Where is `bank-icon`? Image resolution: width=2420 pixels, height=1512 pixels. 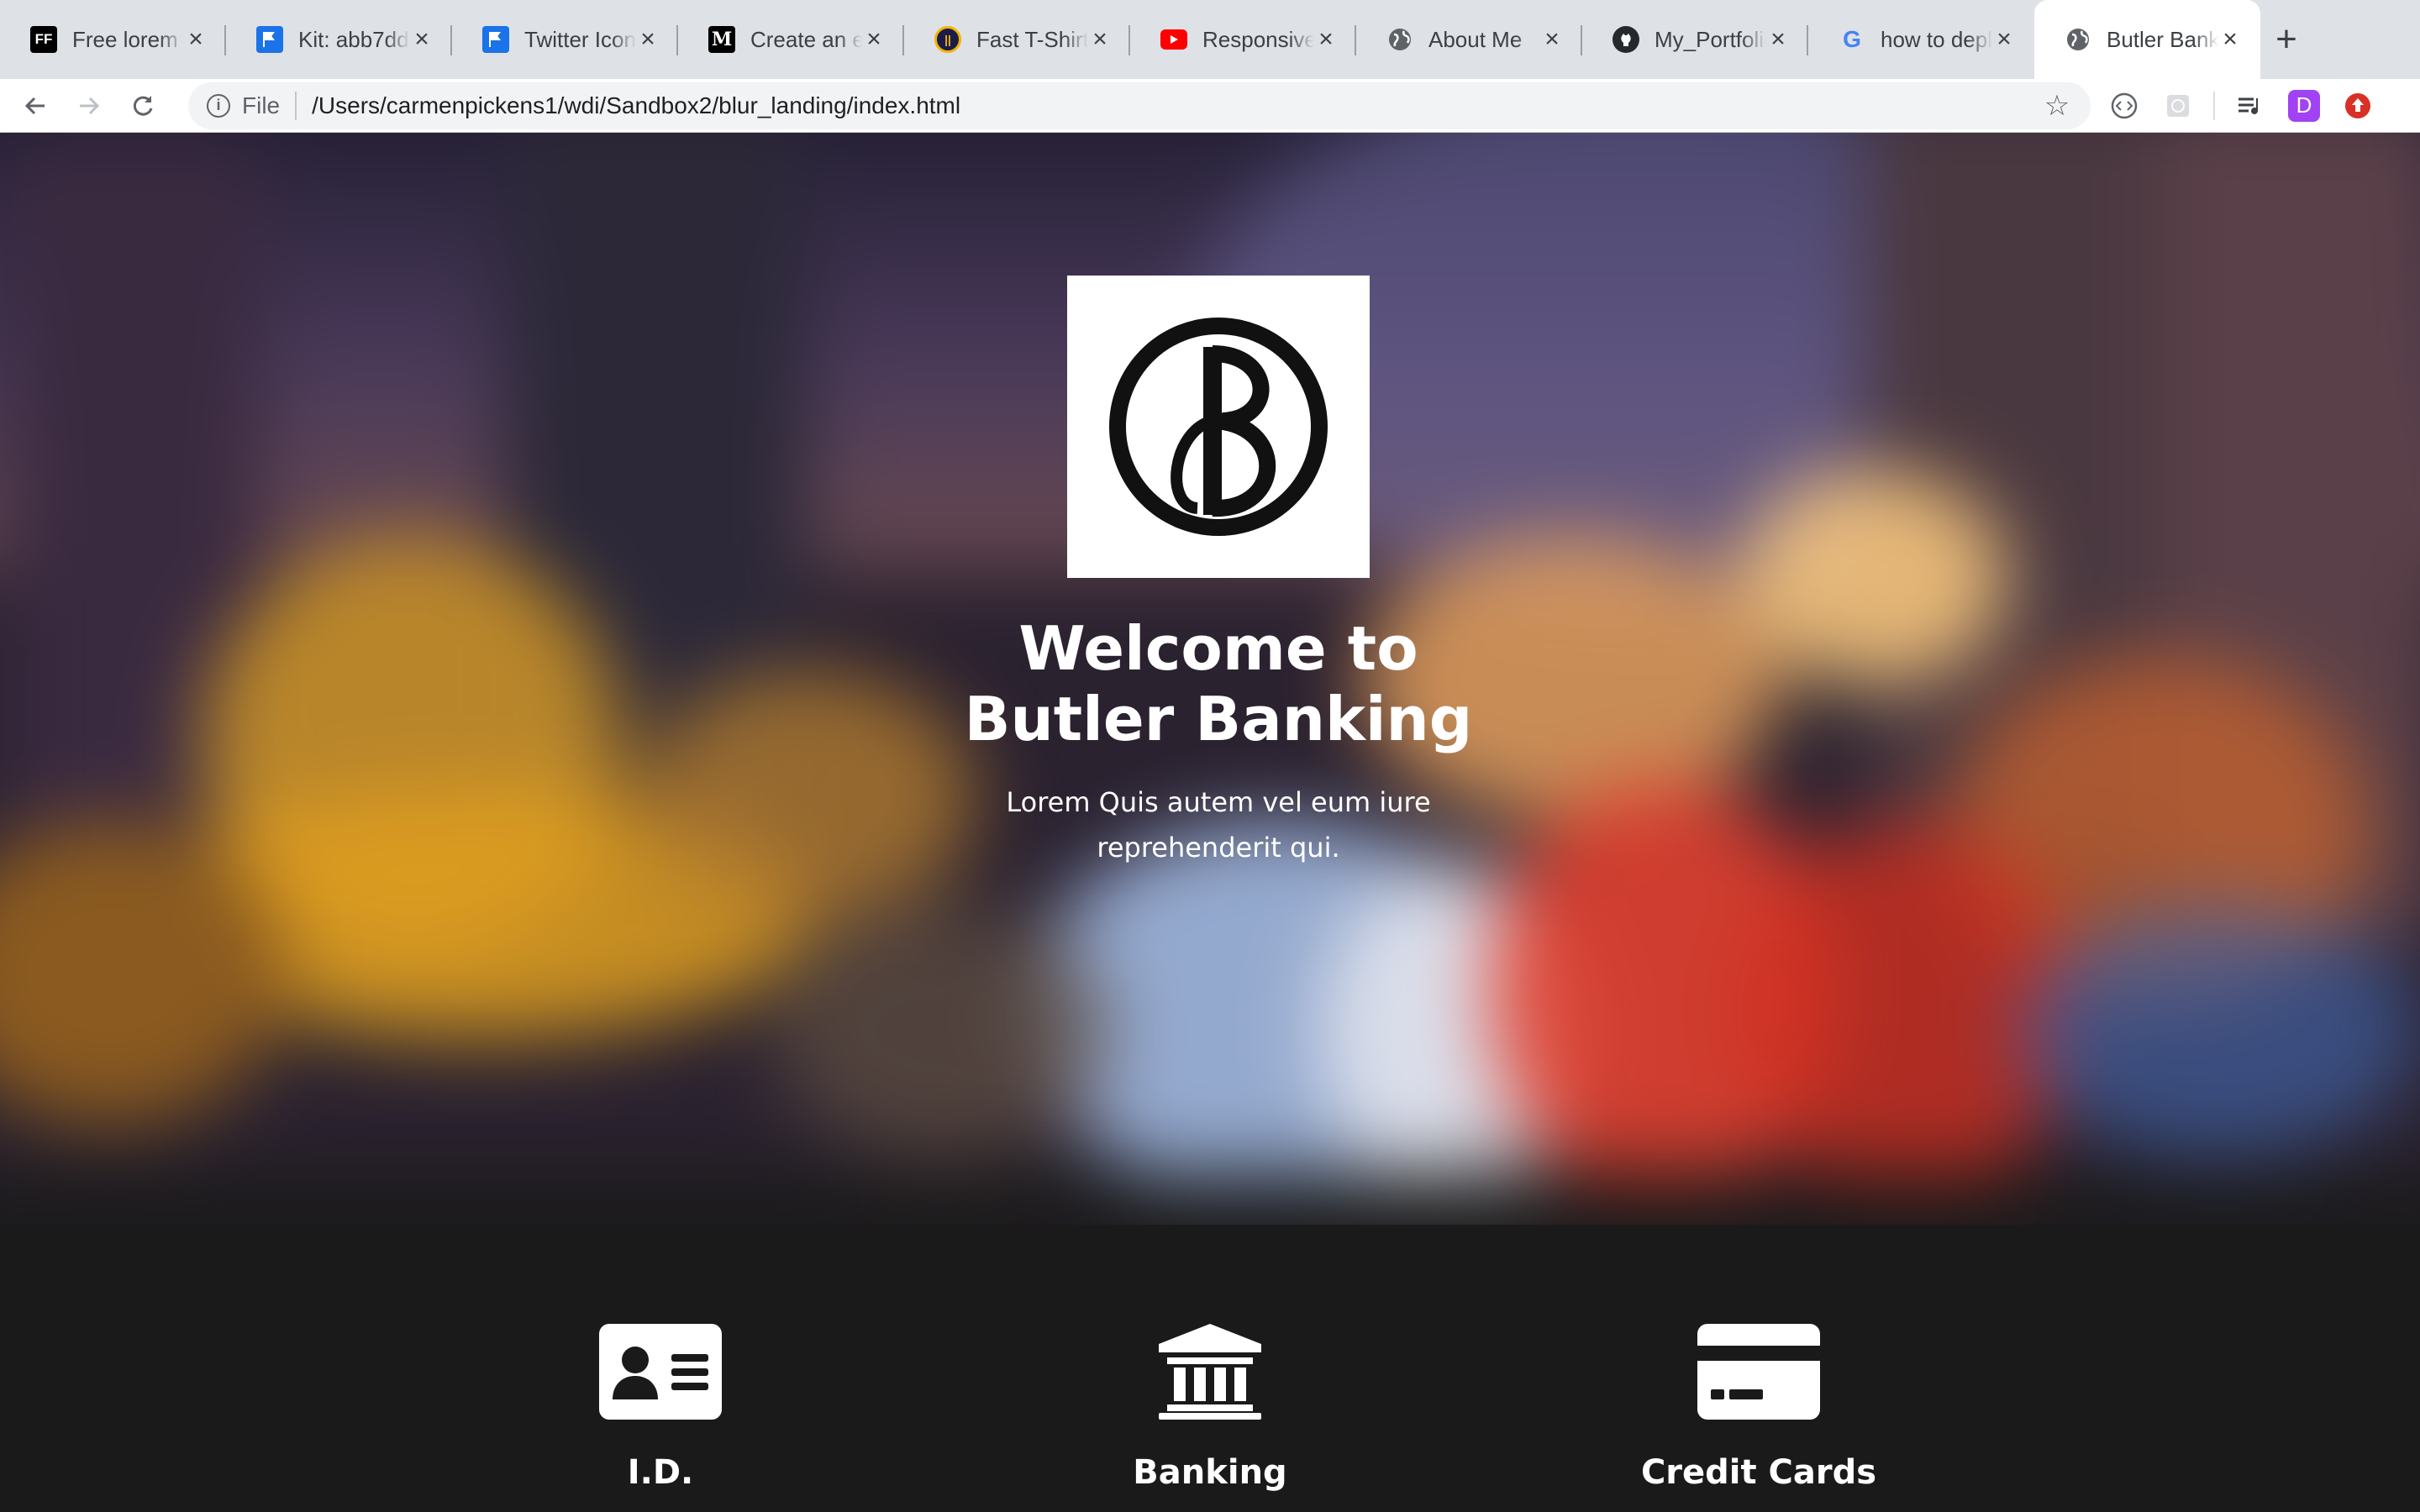
bank-icon is located at coordinates (1210, 1368).